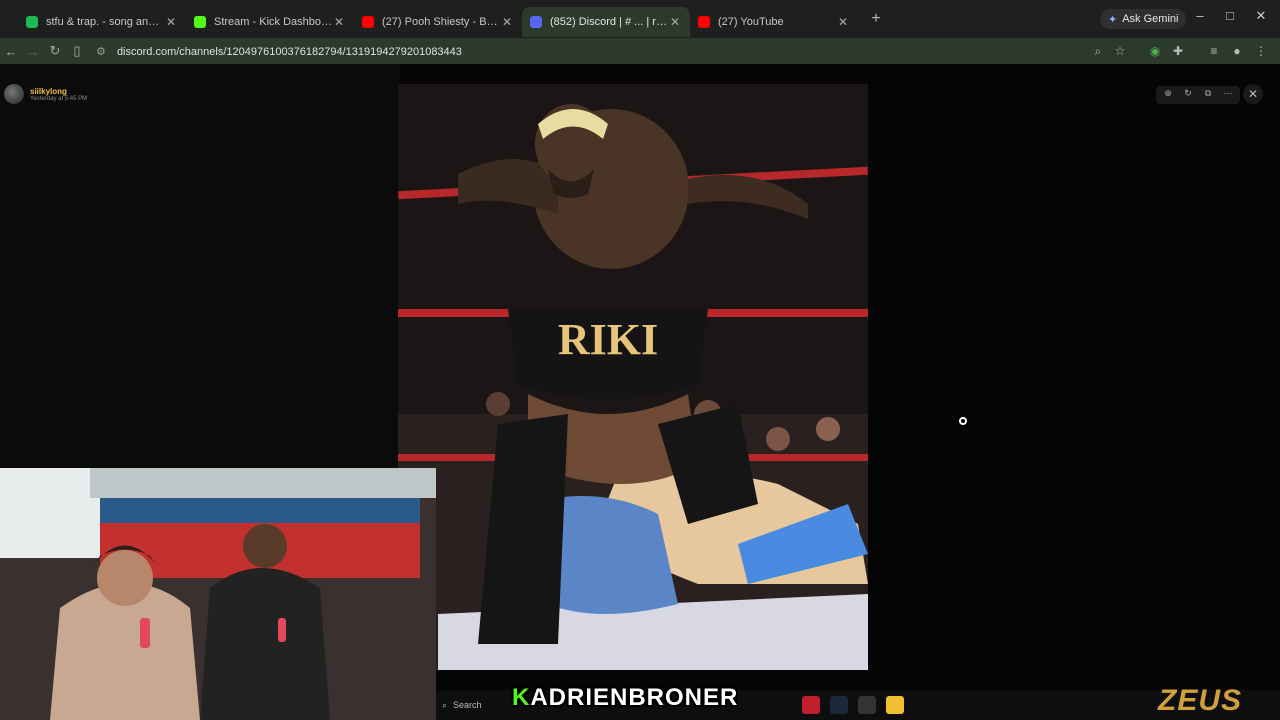  What do you see at coordinates (1261, 51) in the screenshot?
I see `browser-menu-icon: ⋮` at bounding box center [1261, 51].